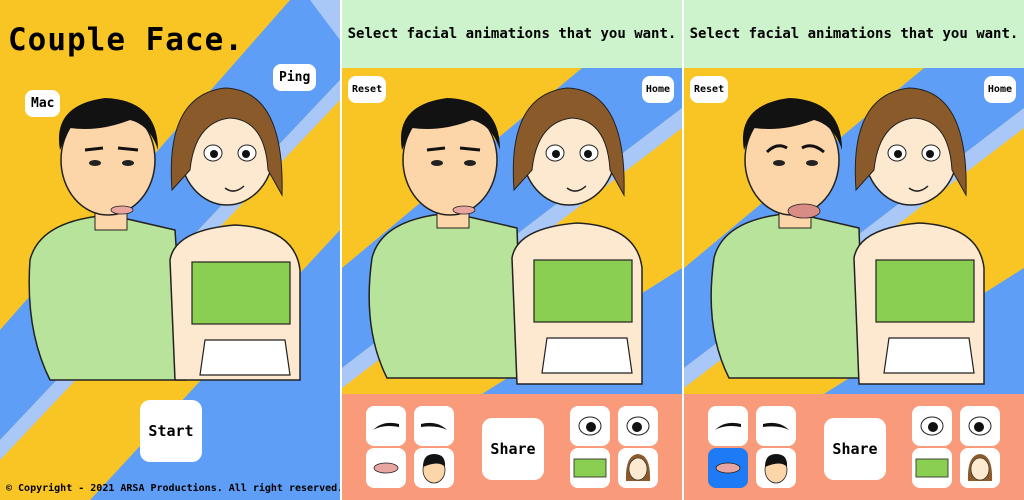 The height and width of the screenshot is (500, 1024). What do you see at coordinates (126, 40) in the screenshot?
I see `app-title: Couple Face.` at bounding box center [126, 40].